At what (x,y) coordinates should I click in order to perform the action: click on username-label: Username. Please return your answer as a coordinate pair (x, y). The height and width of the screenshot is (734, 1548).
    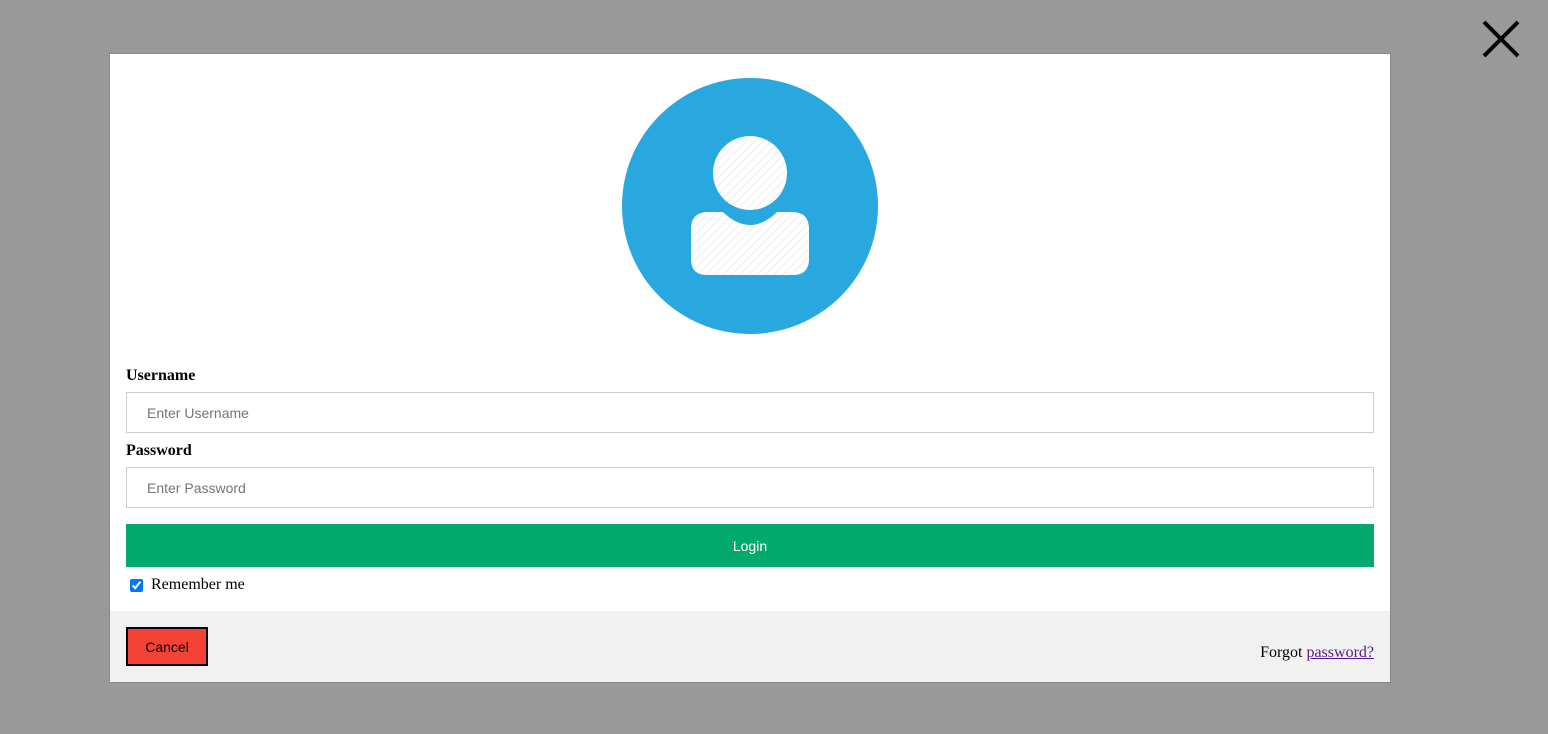
    Looking at the image, I should click on (161, 375).